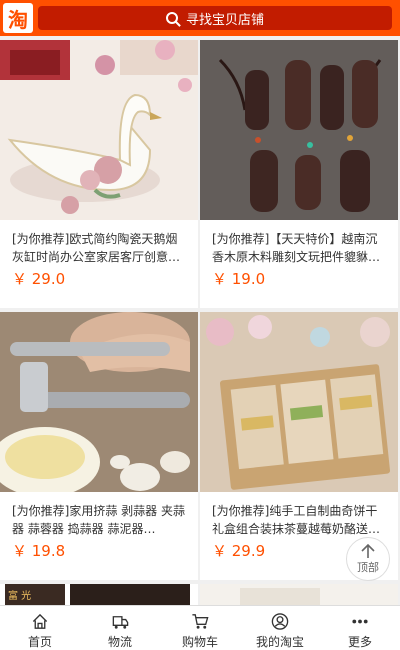 This screenshot has width=400, height=650. I want to click on top-header: 淘 寻找宝贝店铺, so click(200, 18).